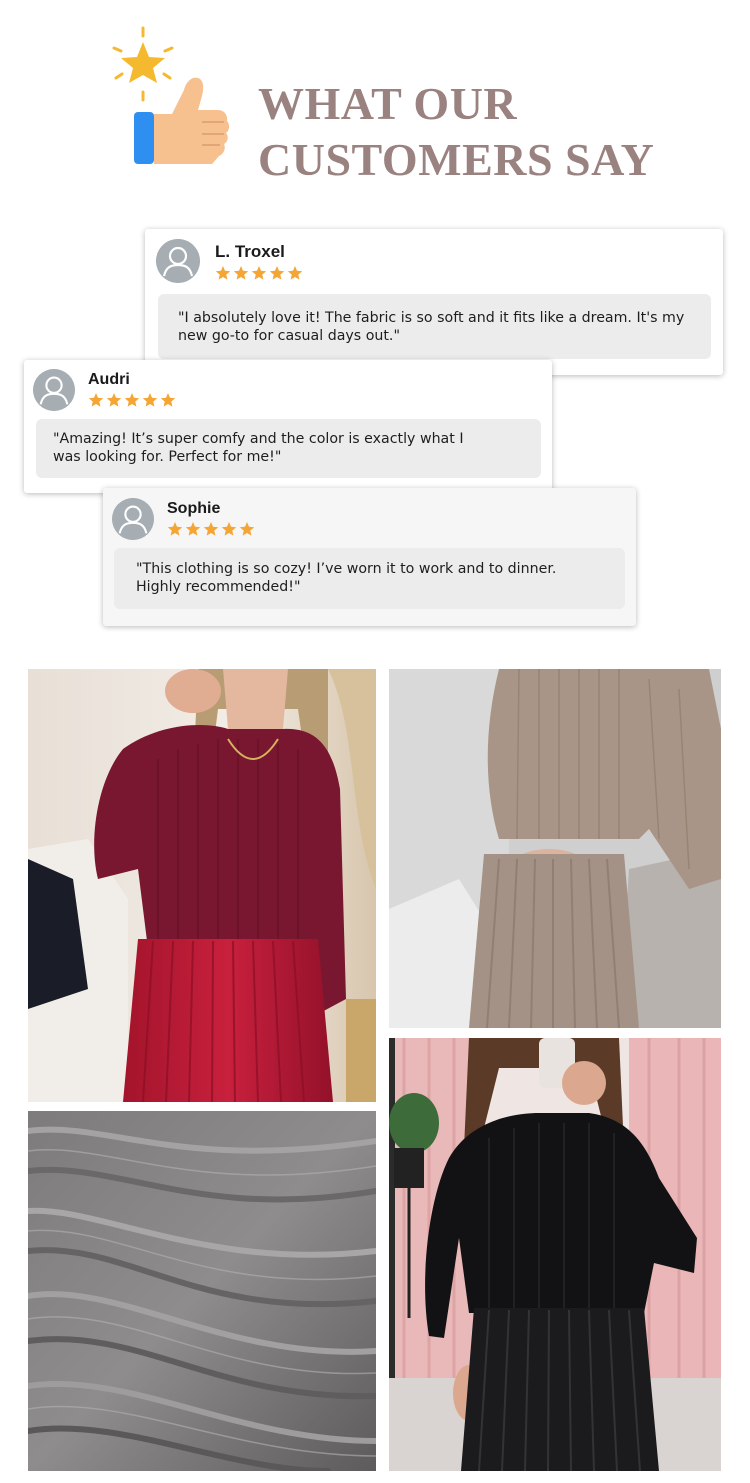  I want to click on taupe-knit-sweater-pleated-skirt-photo, so click(555, 848).